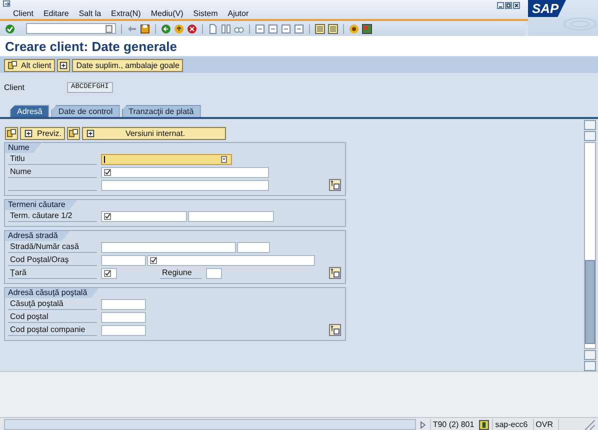  Describe the element at coordinates (166, 159) in the screenshot. I see `dropdown-field` at that location.